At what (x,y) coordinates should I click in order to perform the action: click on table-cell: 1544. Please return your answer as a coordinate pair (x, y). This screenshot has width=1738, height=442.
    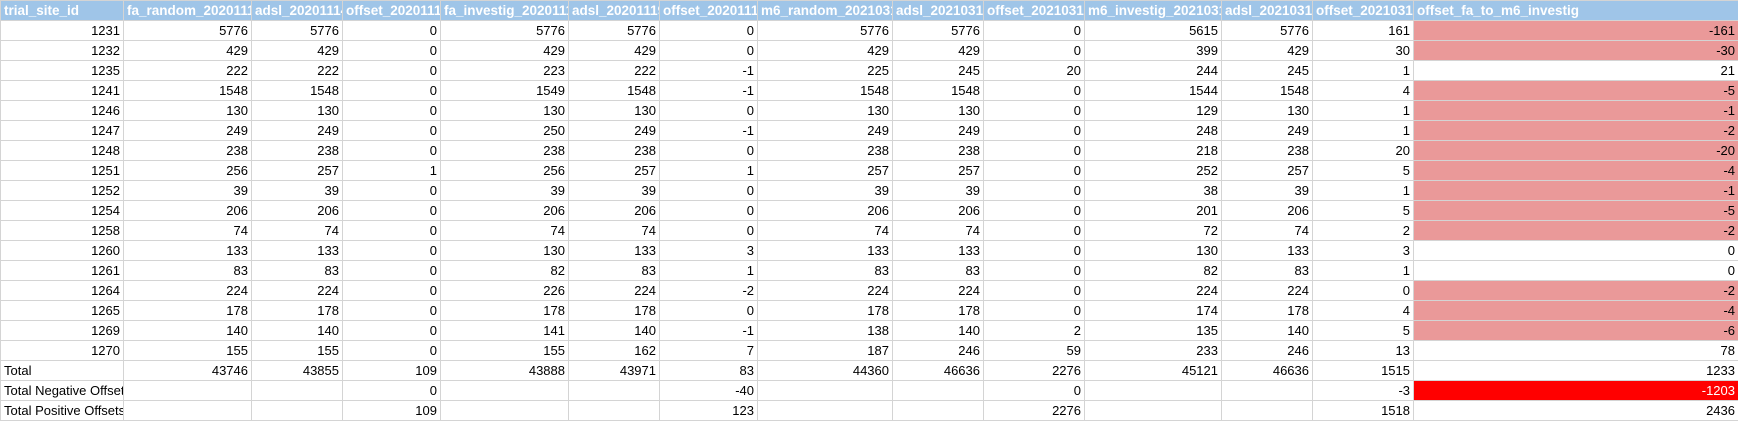
    Looking at the image, I should click on (1153, 90).